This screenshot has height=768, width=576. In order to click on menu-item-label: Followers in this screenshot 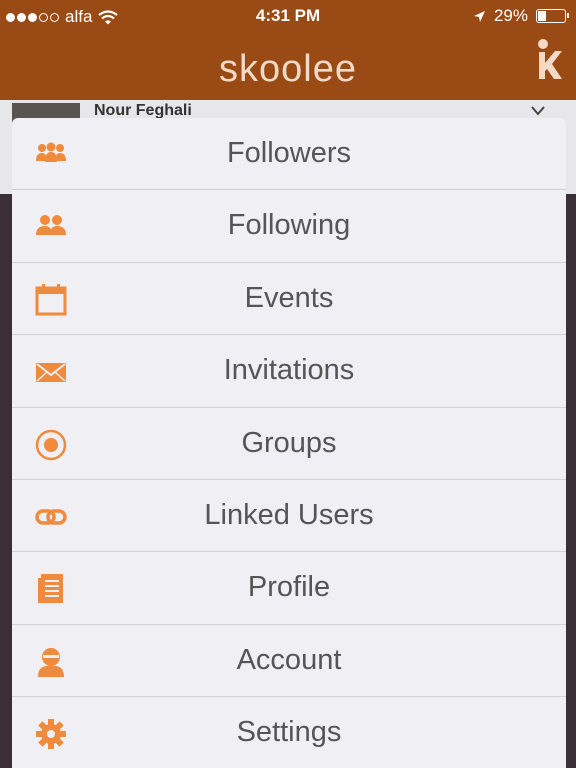, I will do `click(289, 153)`.